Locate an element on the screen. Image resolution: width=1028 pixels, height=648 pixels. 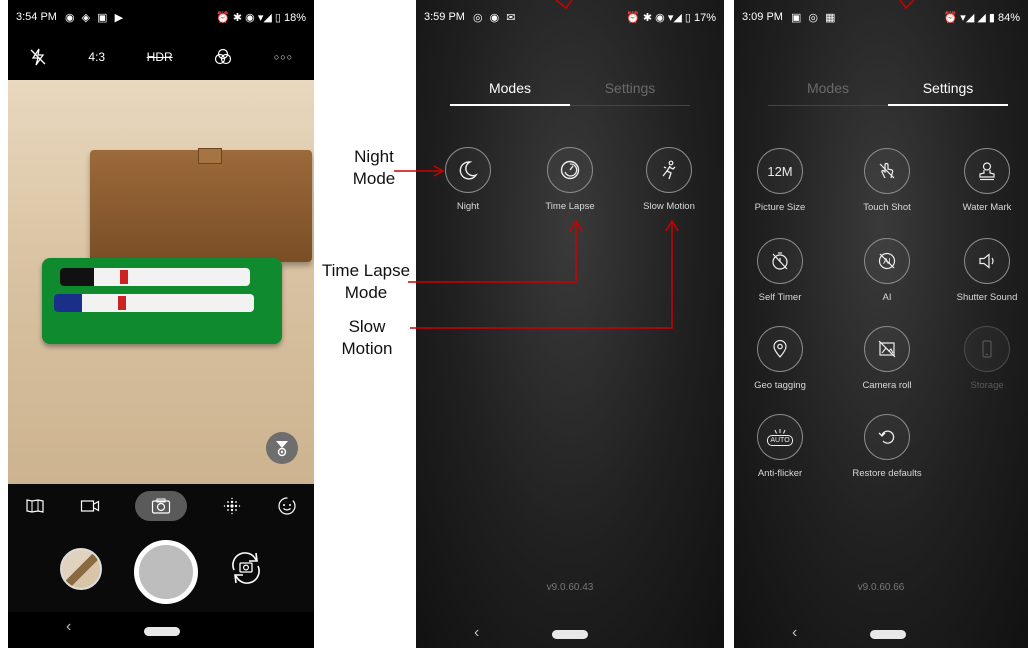
slowmo-arrow-line is located at coordinates (541, 275).